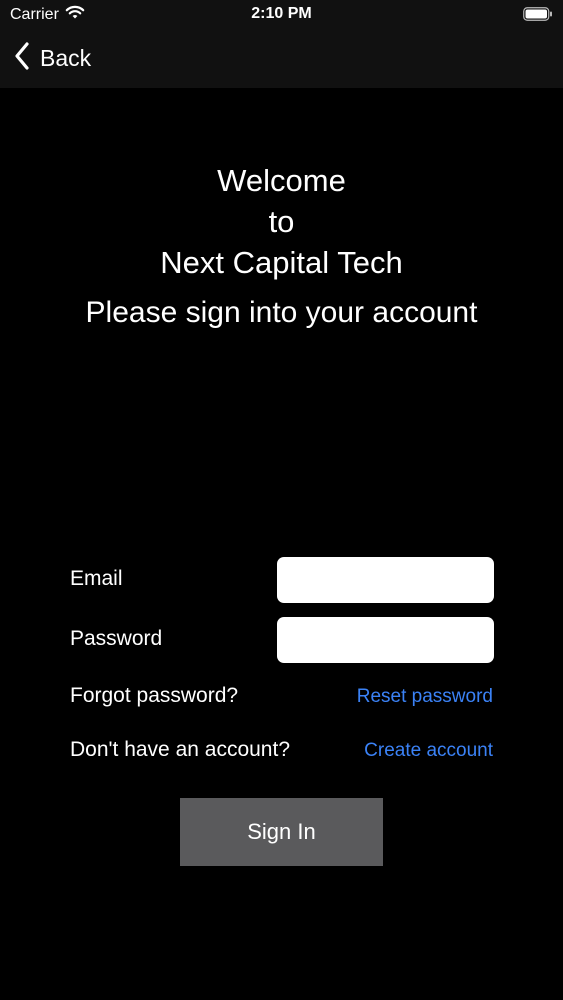 The image size is (563, 1000). What do you see at coordinates (154, 695) in the screenshot?
I see `forgot-password-label: Forgot password?` at bounding box center [154, 695].